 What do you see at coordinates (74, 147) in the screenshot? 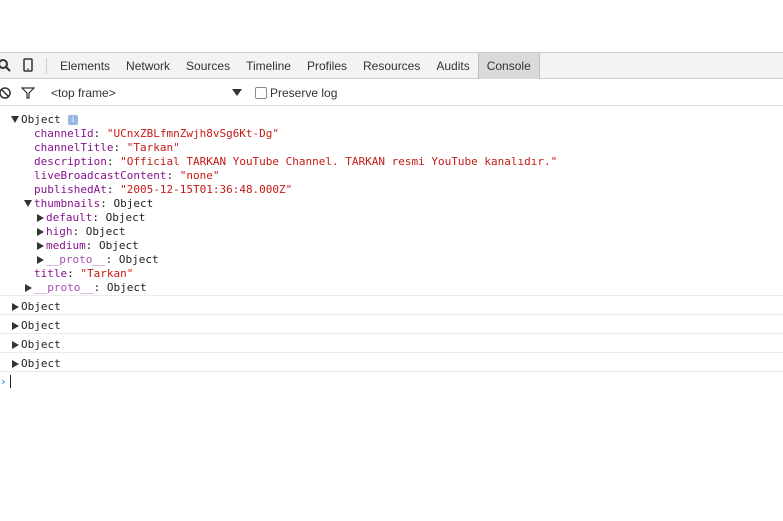
I see `prop-key: channelTitle` at bounding box center [74, 147].